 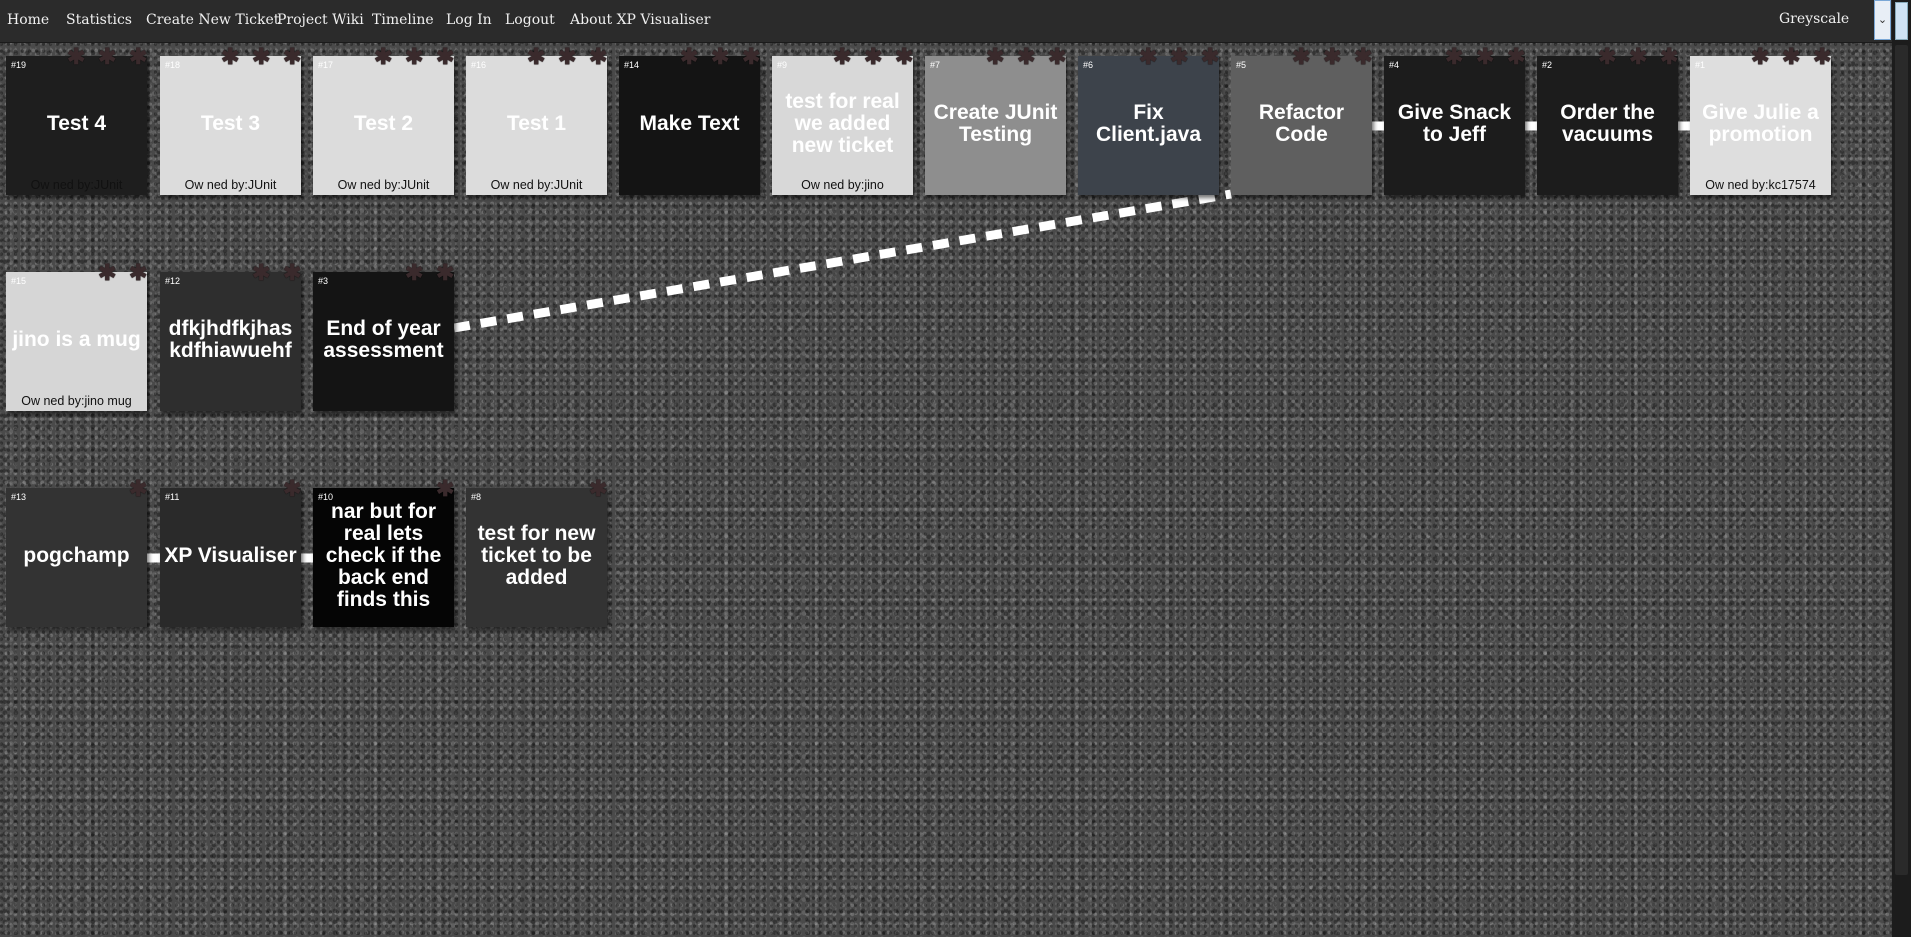 What do you see at coordinates (1547, 65) in the screenshot?
I see `ticket-id: #2` at bounding box center [1547, 65].